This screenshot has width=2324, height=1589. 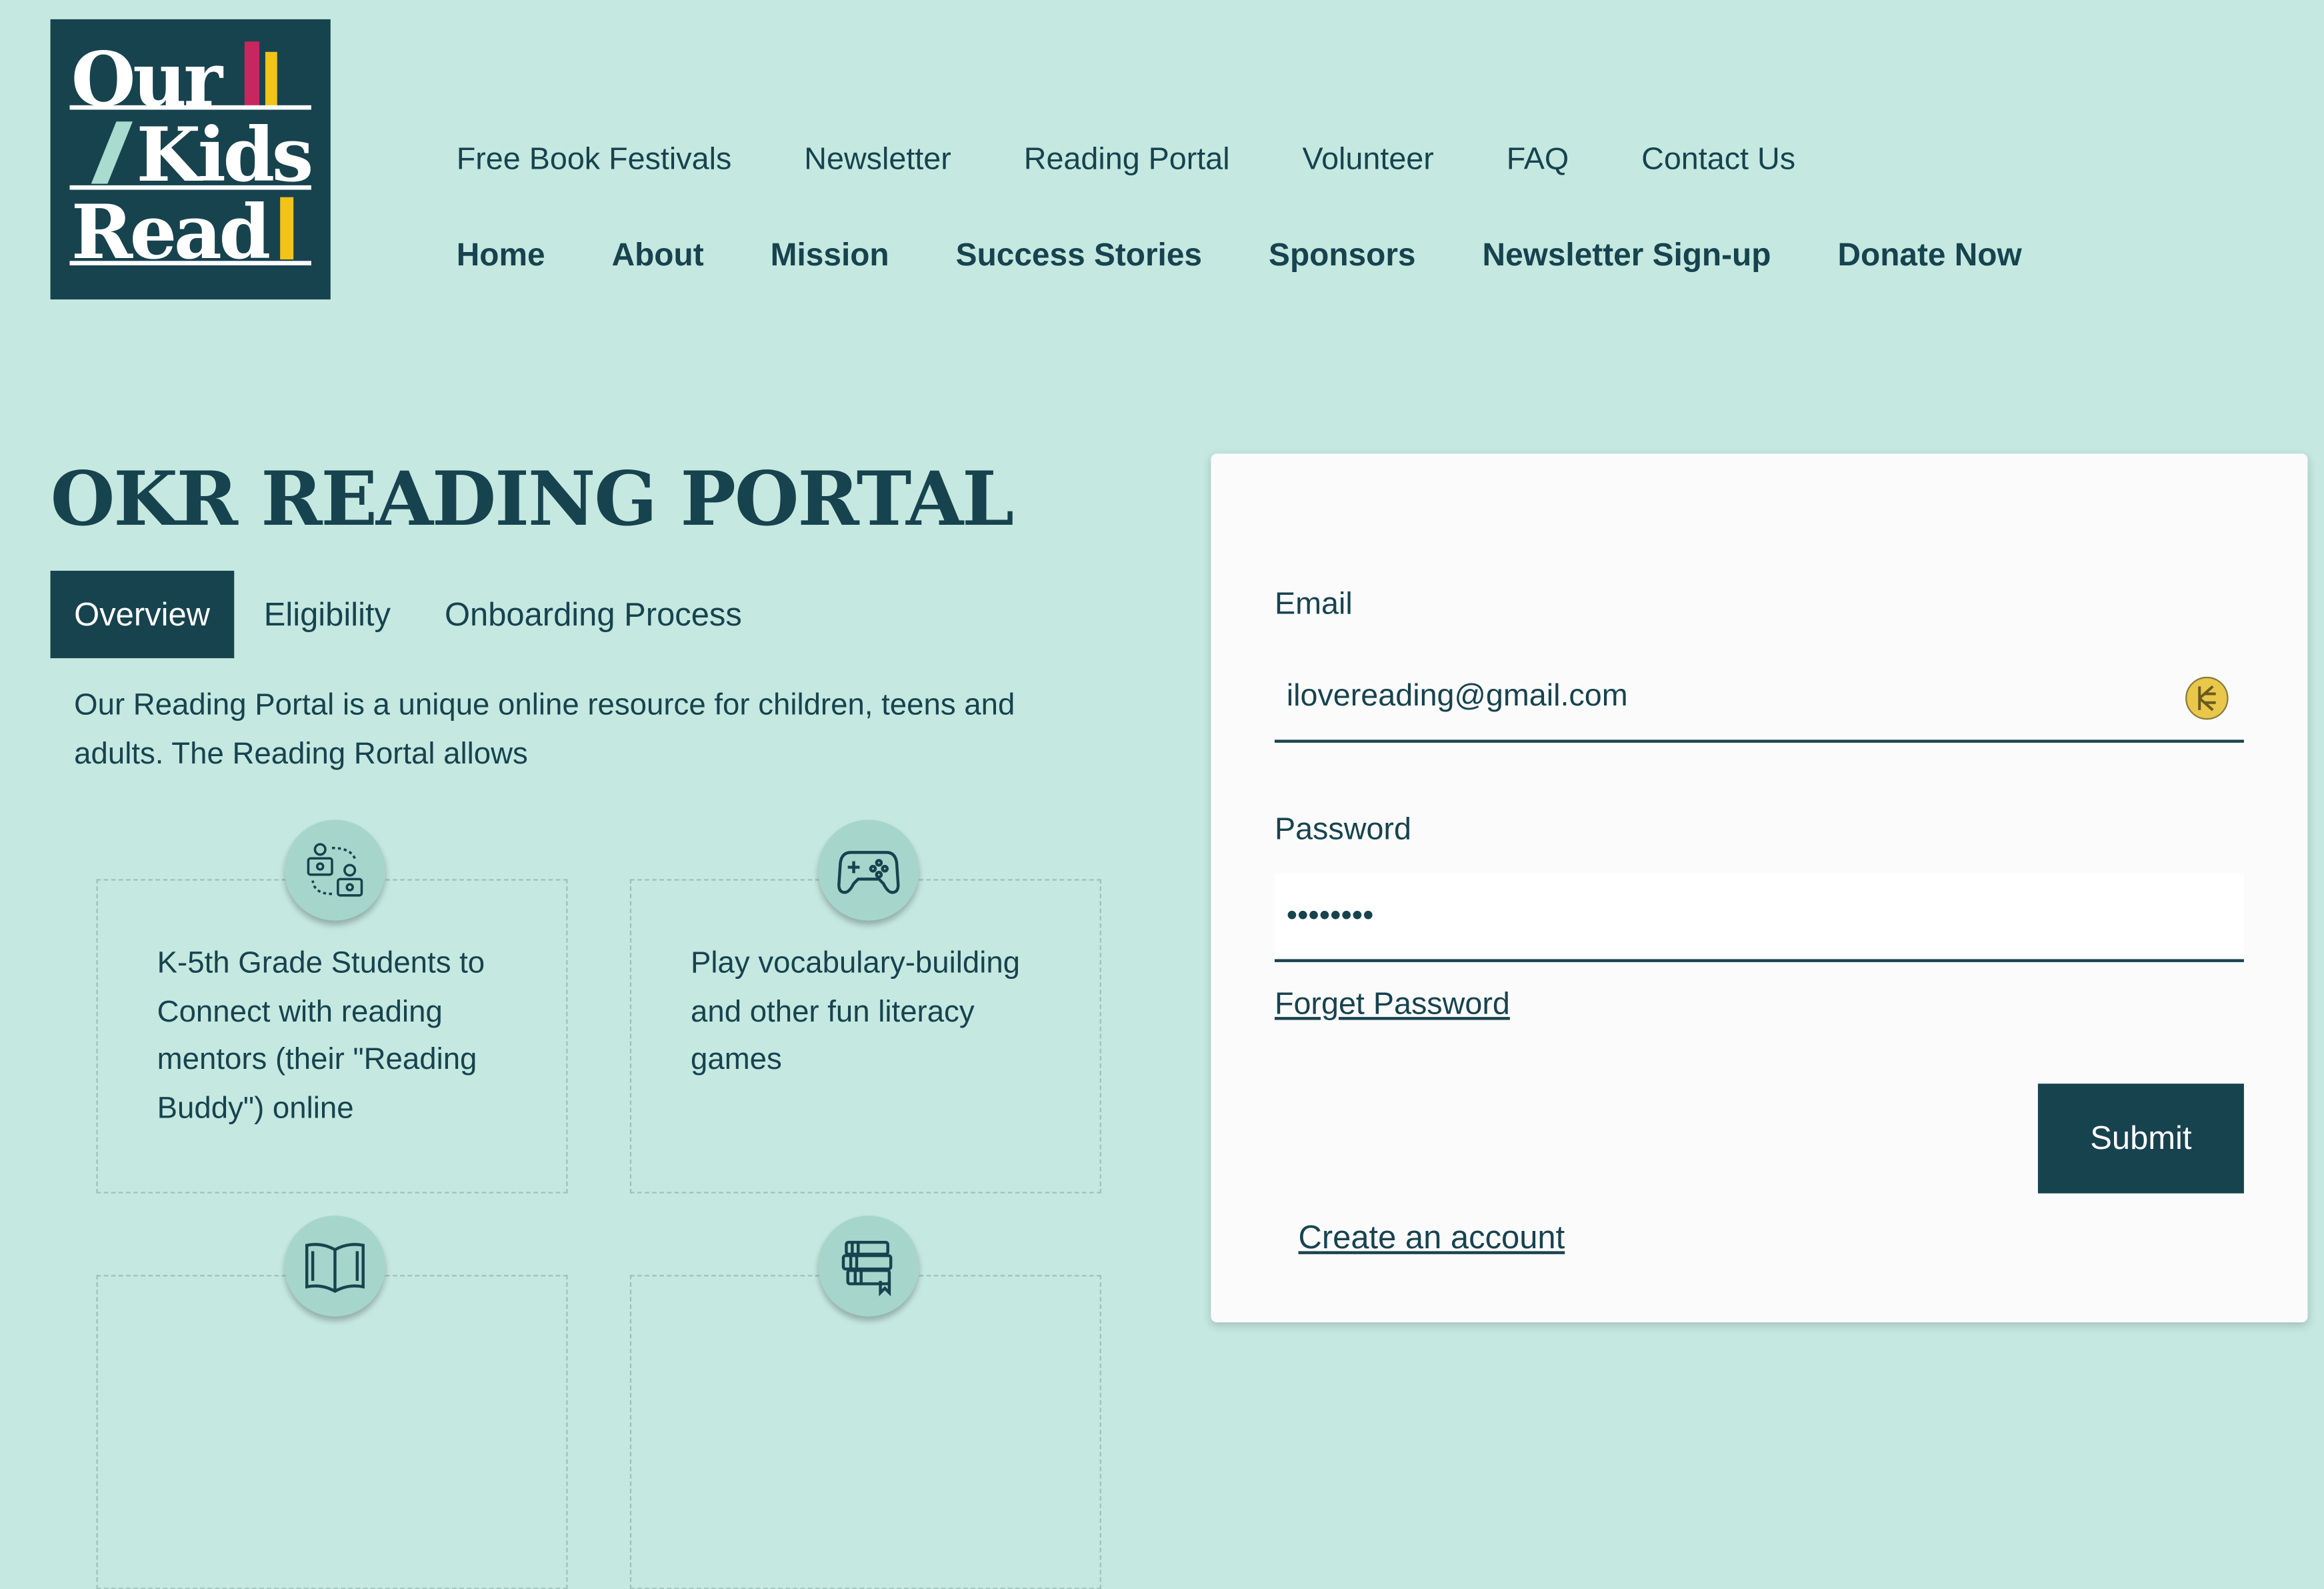 I want to click on password-manager-icon, so click(x=2207, y=698).